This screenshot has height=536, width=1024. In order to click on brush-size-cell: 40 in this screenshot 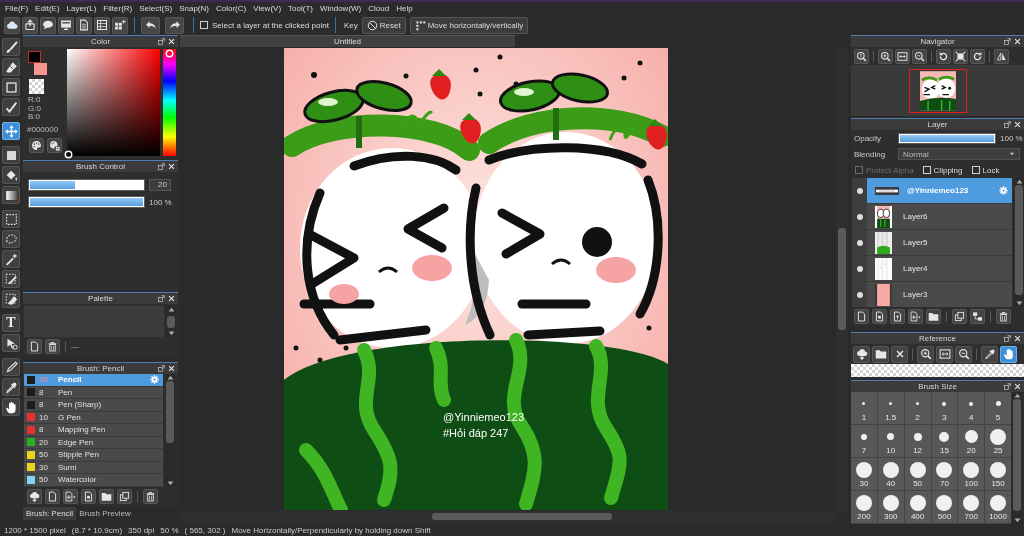, I will do `click(890, 474)`.